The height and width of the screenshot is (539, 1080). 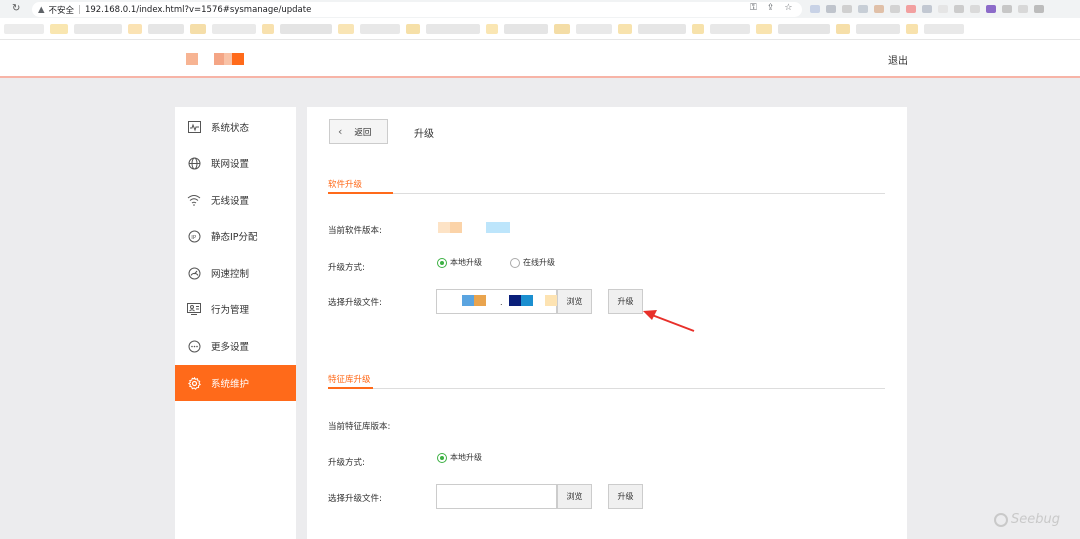 I want to click on software-upgrade-button: 升级, so click(x=625, y=301).